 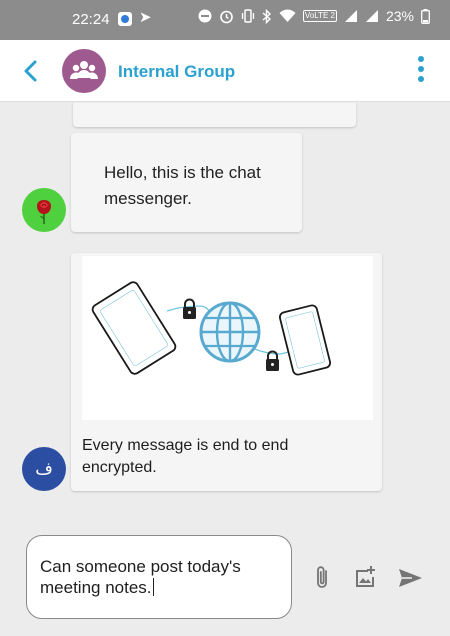 I want to click on text-cursor, so click(x=153, y=587).